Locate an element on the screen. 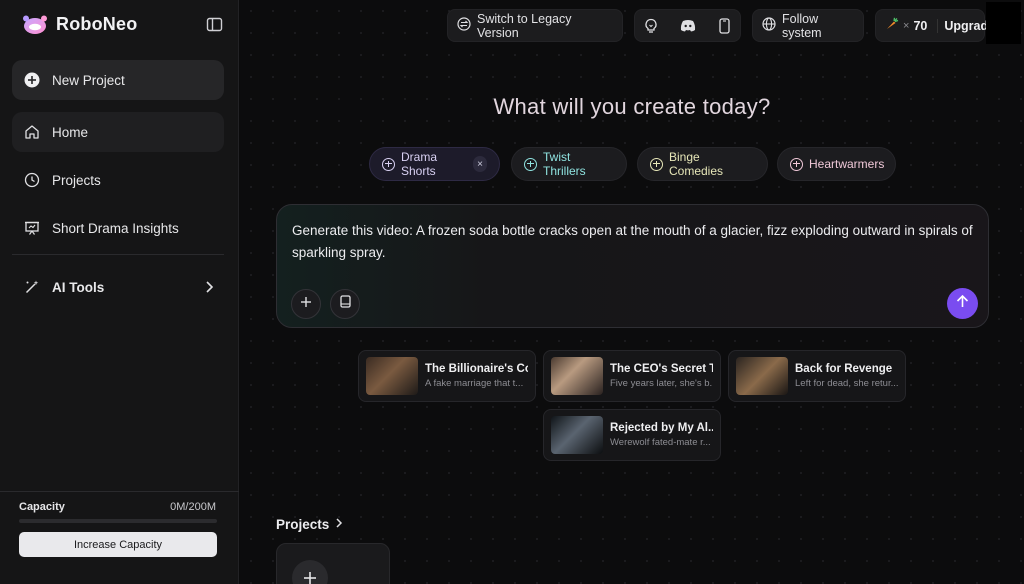  clock-icon is located at coordinates (32, 180).